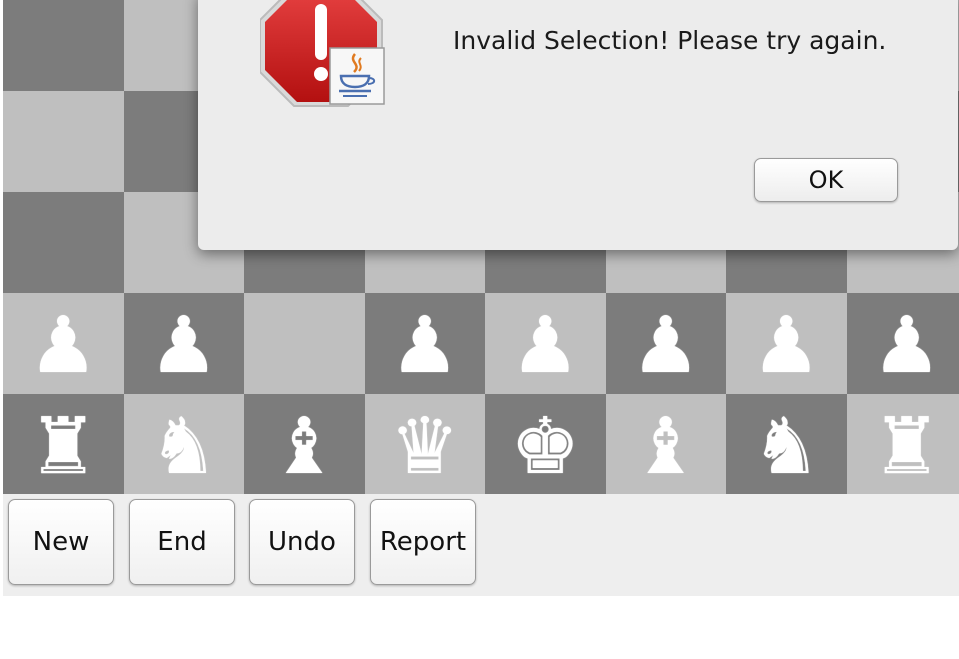  I want to click on board-square: ♛, so click(424, 444).